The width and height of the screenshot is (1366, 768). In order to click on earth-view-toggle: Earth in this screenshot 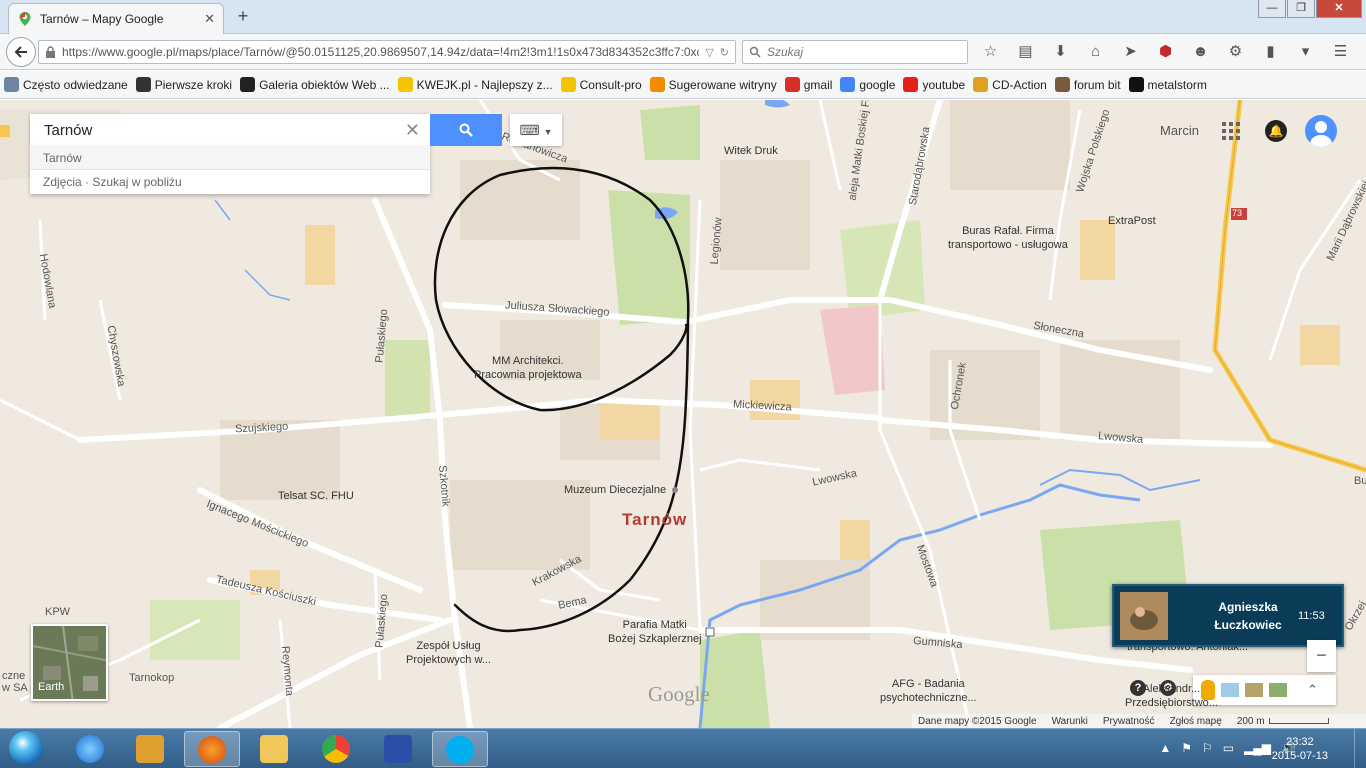, I will do `click(69, 662)`.